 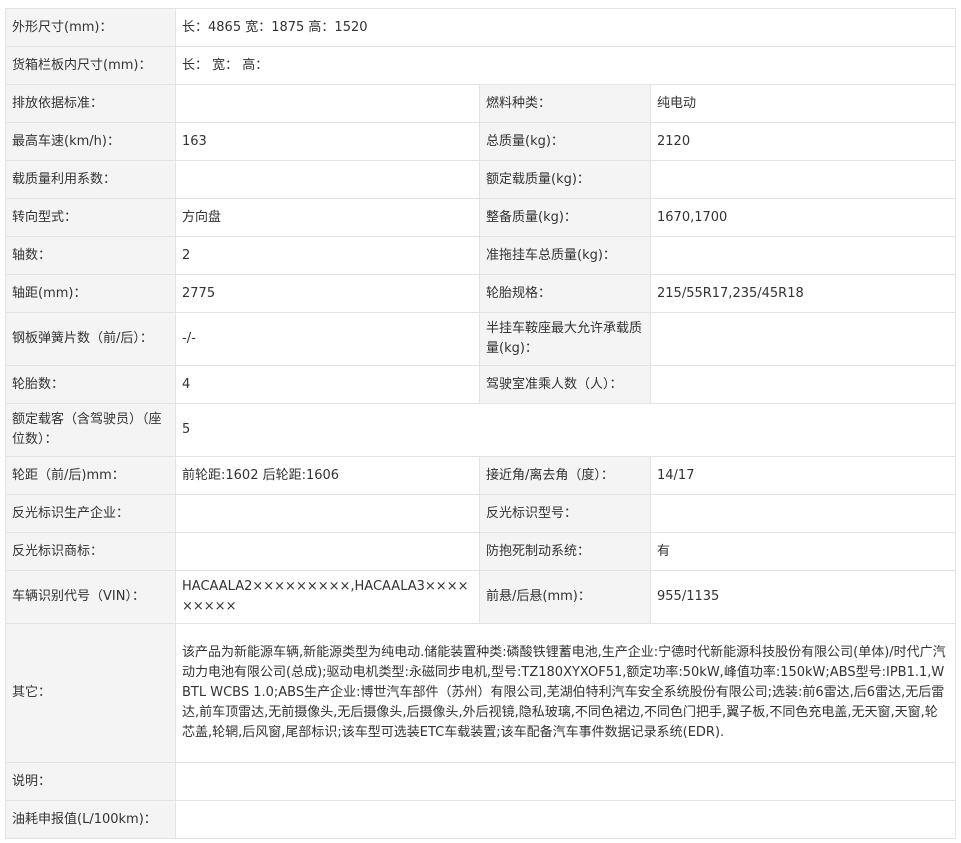 I want to click on table-row: 外形尺寸(mm)： 长：4865 宽：1875 高：1520, so click(x=481, y=27).